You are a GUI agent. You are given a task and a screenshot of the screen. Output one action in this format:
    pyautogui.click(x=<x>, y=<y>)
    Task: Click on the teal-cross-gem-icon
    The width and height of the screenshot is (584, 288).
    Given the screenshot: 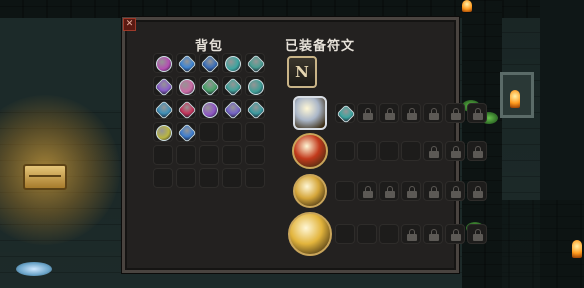 What is the action you would take?
    pyautogui.click(x=256, y=87)
    